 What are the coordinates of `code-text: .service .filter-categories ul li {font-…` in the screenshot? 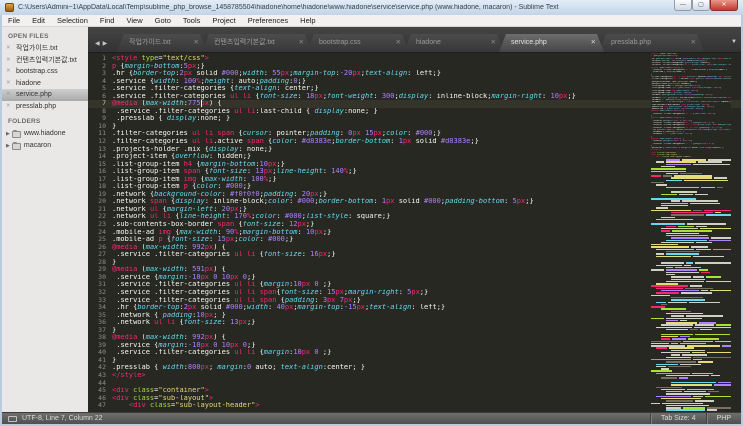 It's located at (224, 255).